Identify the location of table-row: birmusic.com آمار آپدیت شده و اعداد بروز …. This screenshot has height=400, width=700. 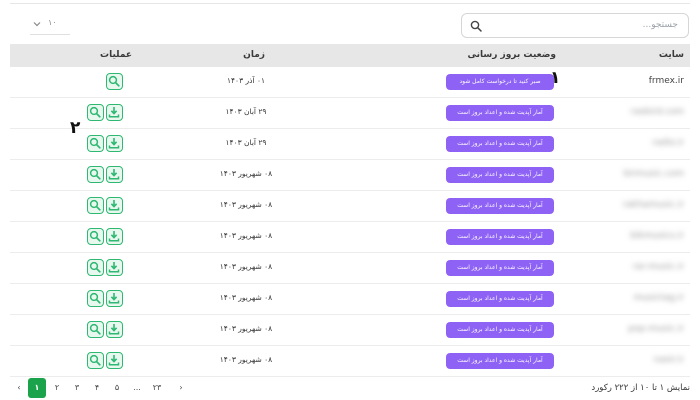
(350, 175).